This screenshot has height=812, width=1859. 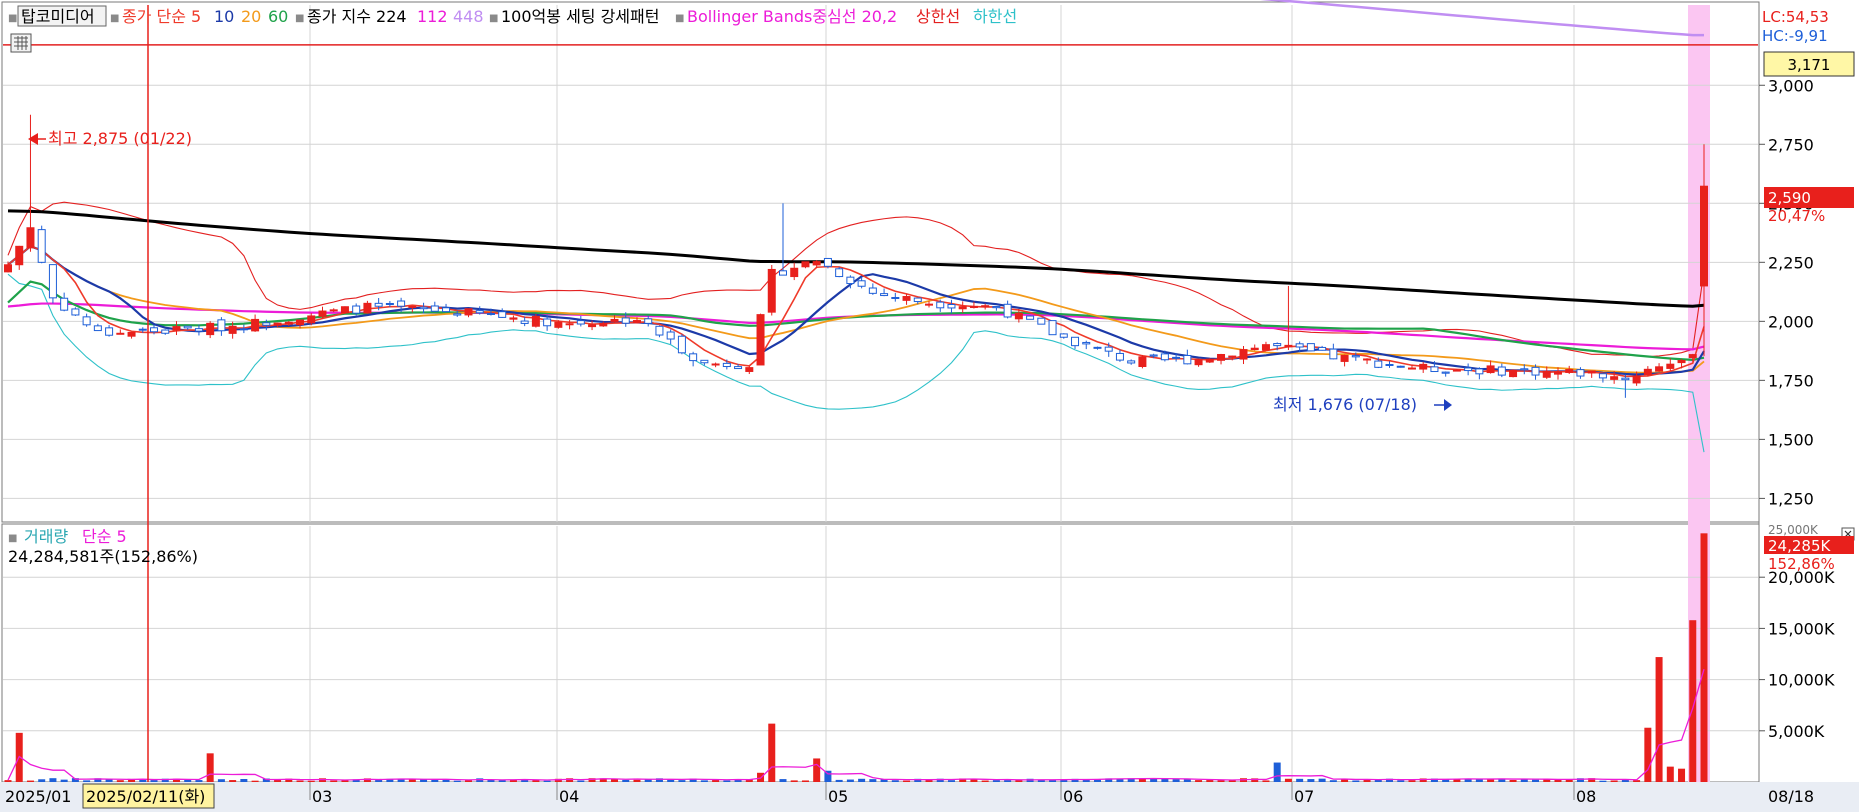 What do you see at coordinates (1791, 439) in the screenshot?
I see `price-tick-label: 1,500` at bounding box center [1791, 439].